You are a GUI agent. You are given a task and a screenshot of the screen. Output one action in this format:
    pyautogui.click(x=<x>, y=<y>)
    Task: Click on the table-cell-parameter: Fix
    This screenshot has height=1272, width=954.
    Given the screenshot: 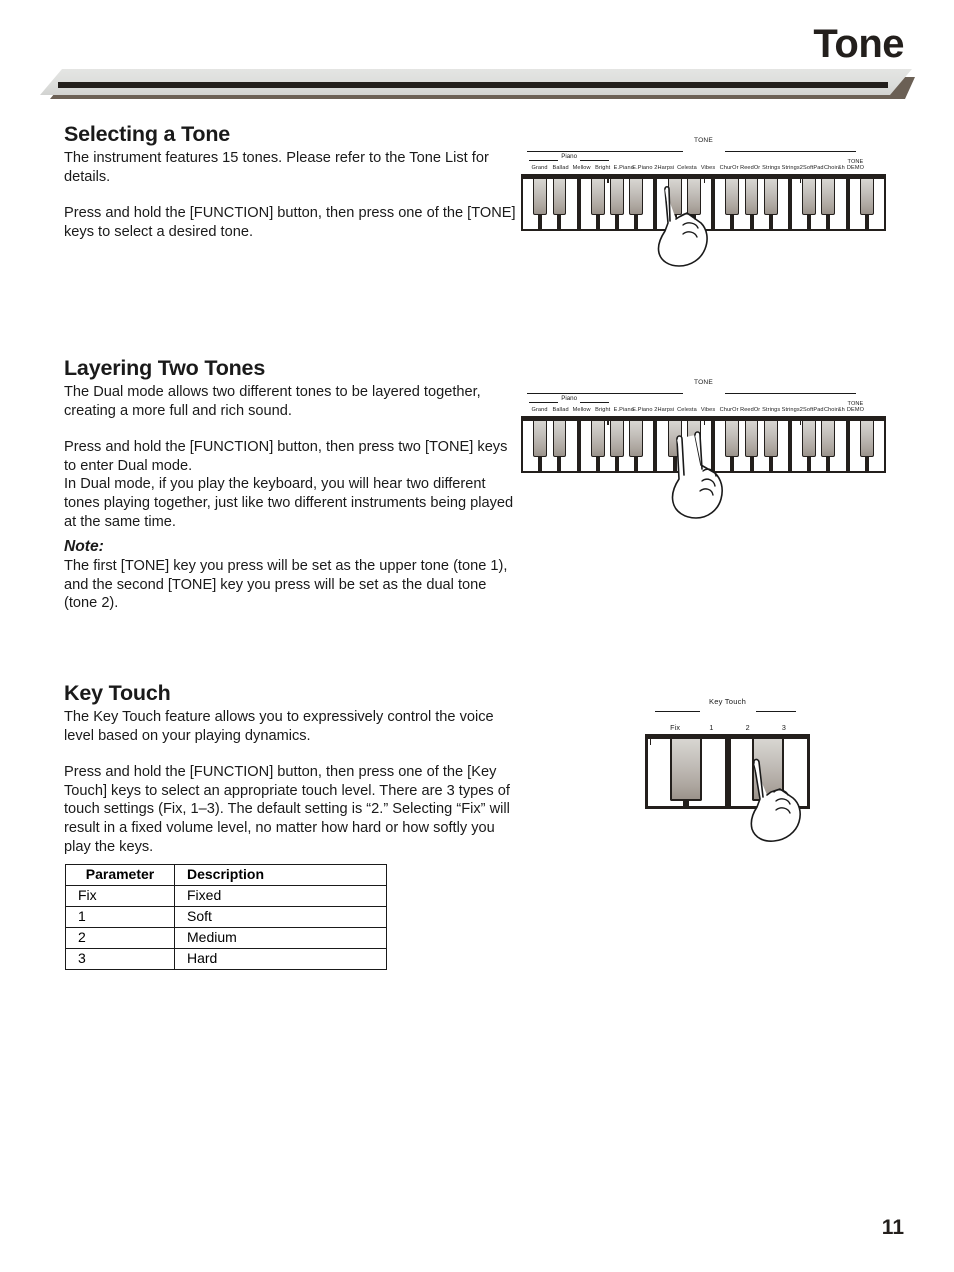 What is the action you would take?
    pyautogui.click(x=120, y=896)
    